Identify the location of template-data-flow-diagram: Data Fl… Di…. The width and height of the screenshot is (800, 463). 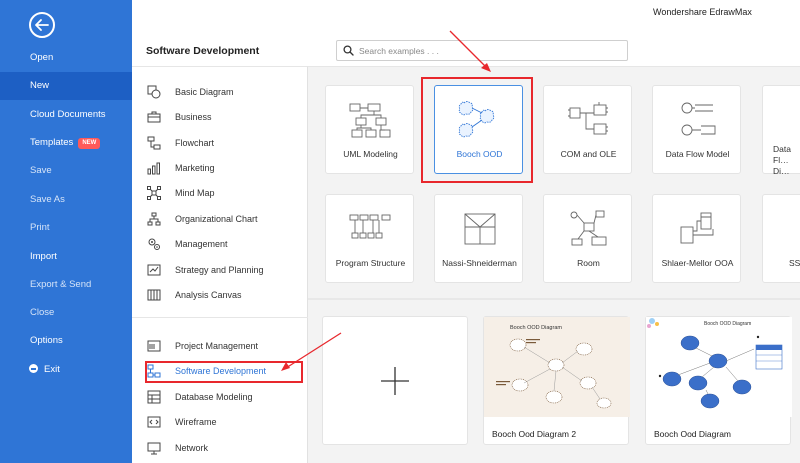
(781, 130).